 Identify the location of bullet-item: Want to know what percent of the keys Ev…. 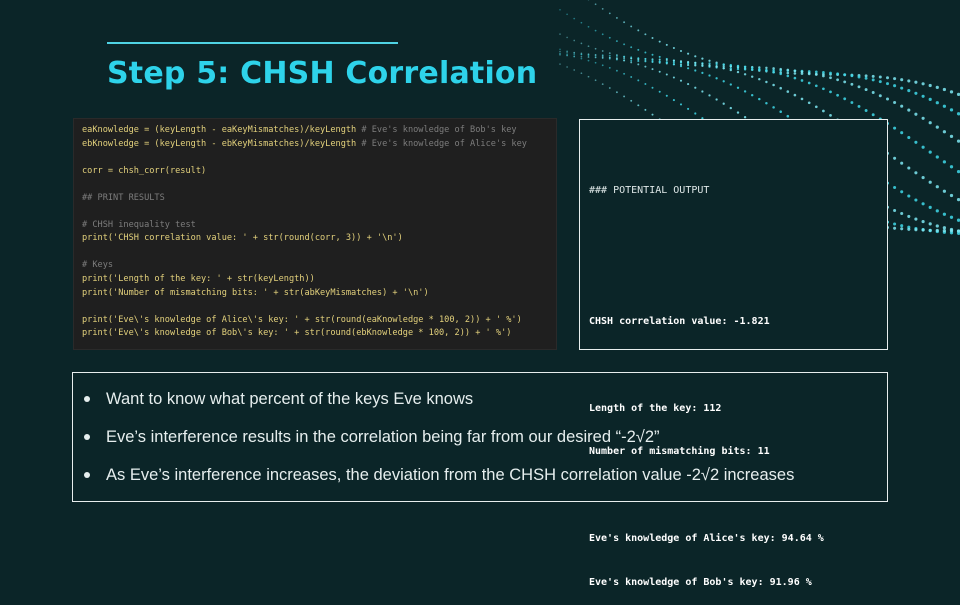
(485, 399).